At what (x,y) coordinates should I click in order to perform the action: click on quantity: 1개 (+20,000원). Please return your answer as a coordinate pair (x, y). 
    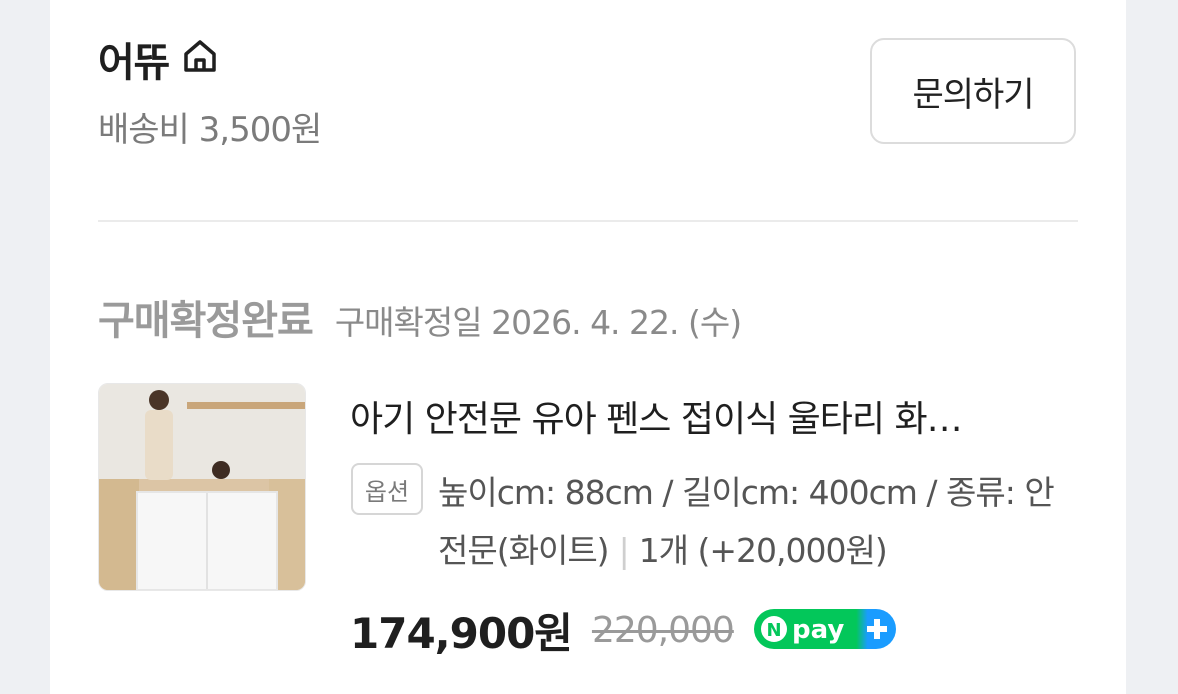
    Looking at the image, I should click on (763, 550).